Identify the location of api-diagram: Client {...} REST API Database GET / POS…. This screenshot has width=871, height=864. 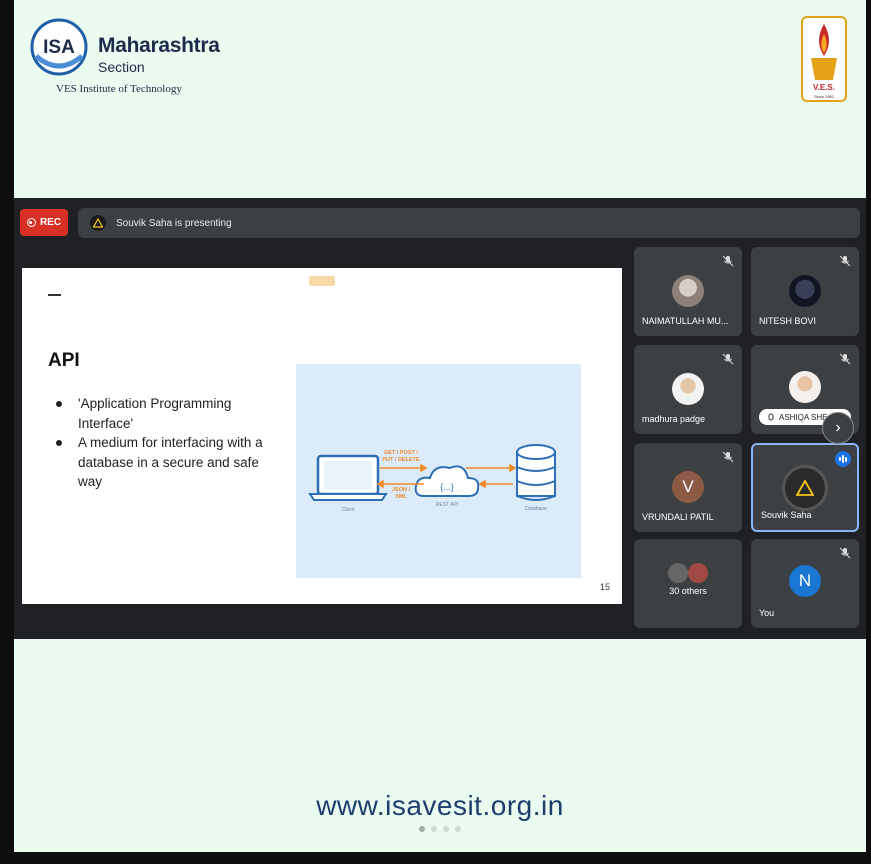
(438, 471).